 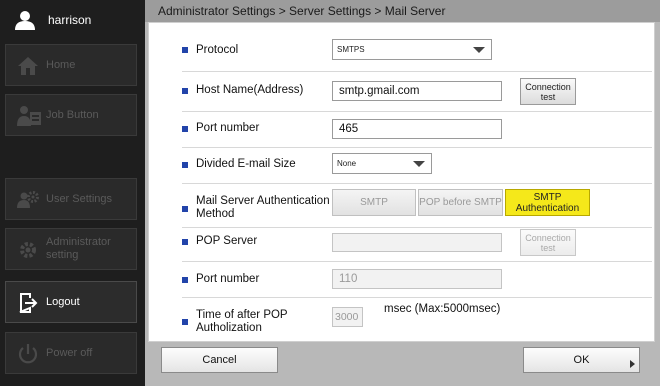 What do you see at coordinates (347, 163) in the screenshot?
I see `divided-value: None` at bounding box center [347, 163].